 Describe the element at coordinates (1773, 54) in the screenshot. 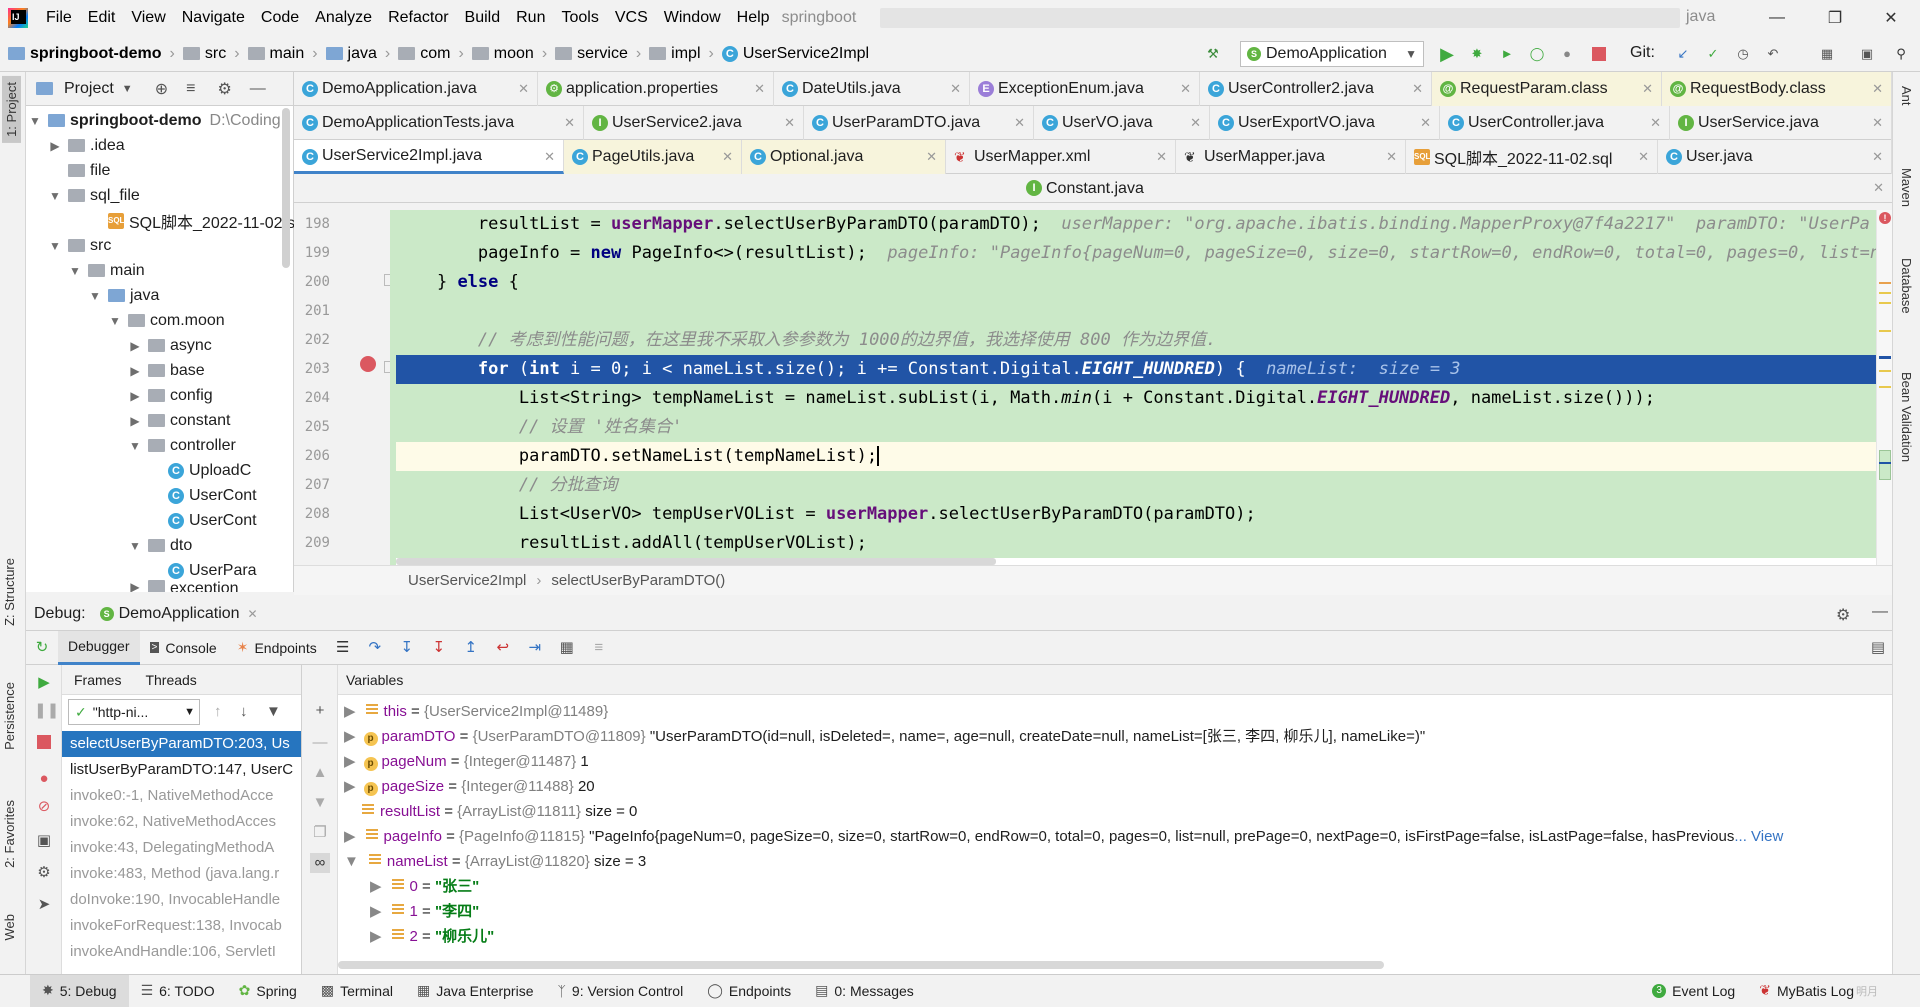

I see `git-rollback-icon: ↶` at that location.